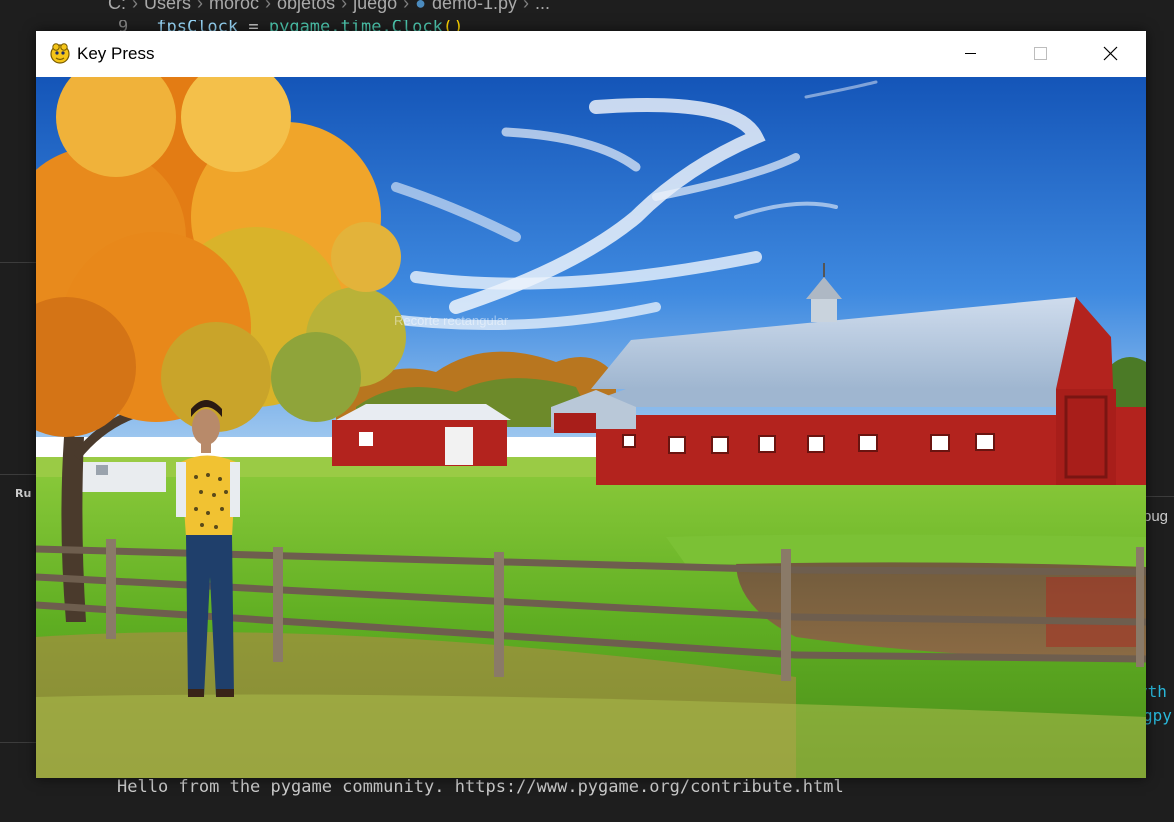 This screenshot has width=1174, height=822. I want to click on window-title: Key Press, so click(116, 53).